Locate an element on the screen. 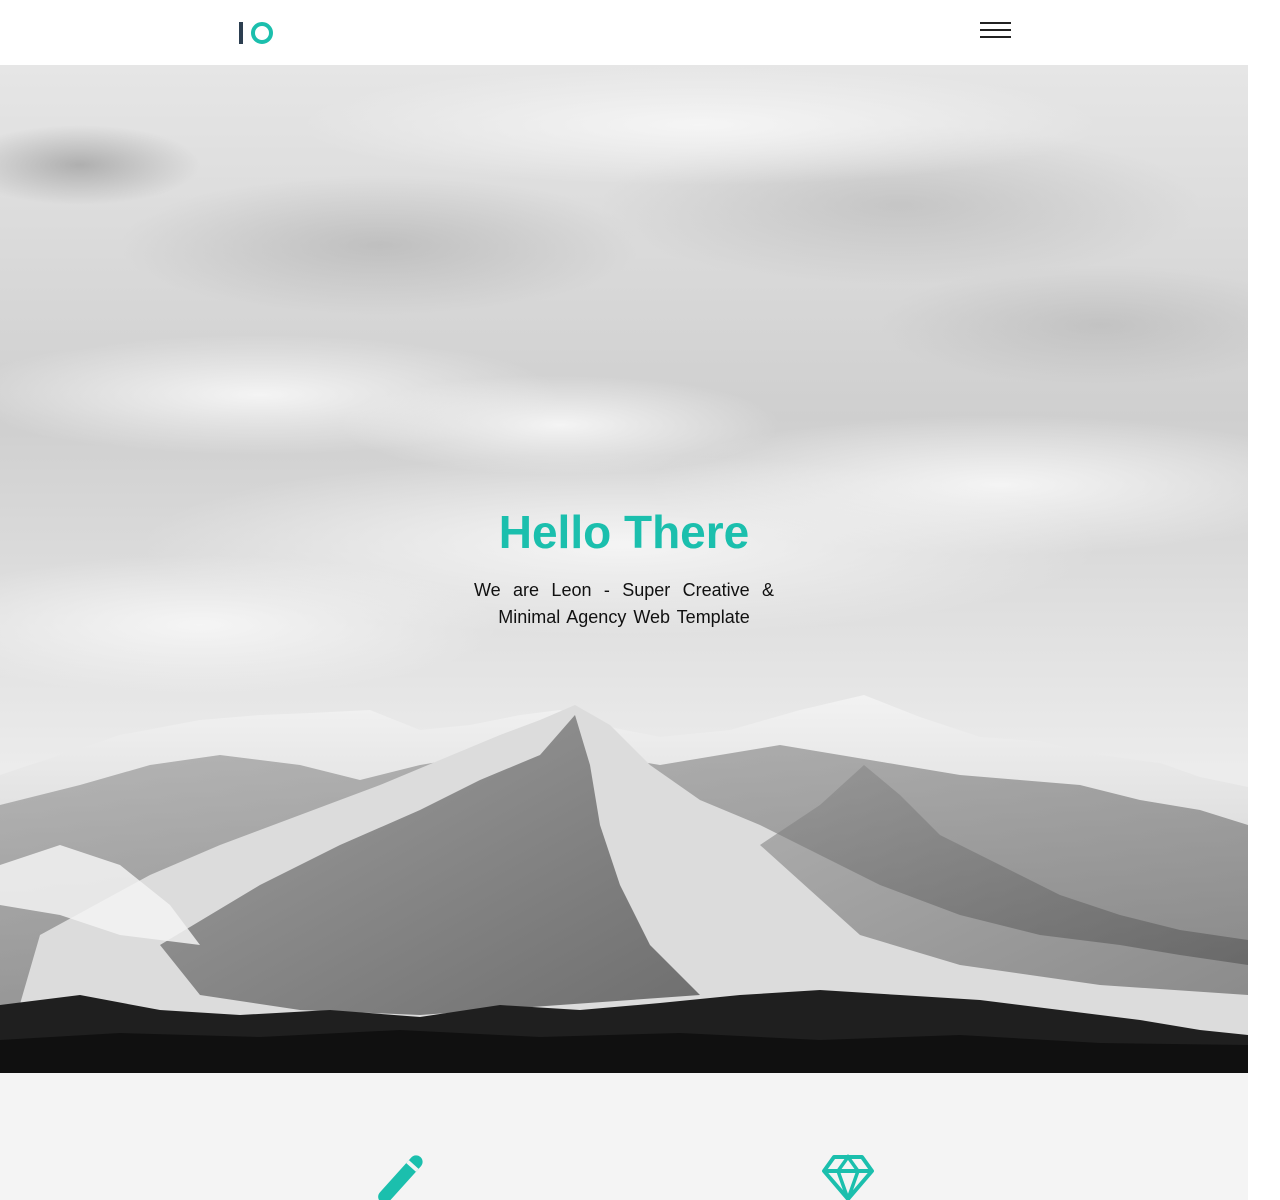 The width and height of the screenshot is (1280, 1200). page-margin is located at coordinates (1264, 600).